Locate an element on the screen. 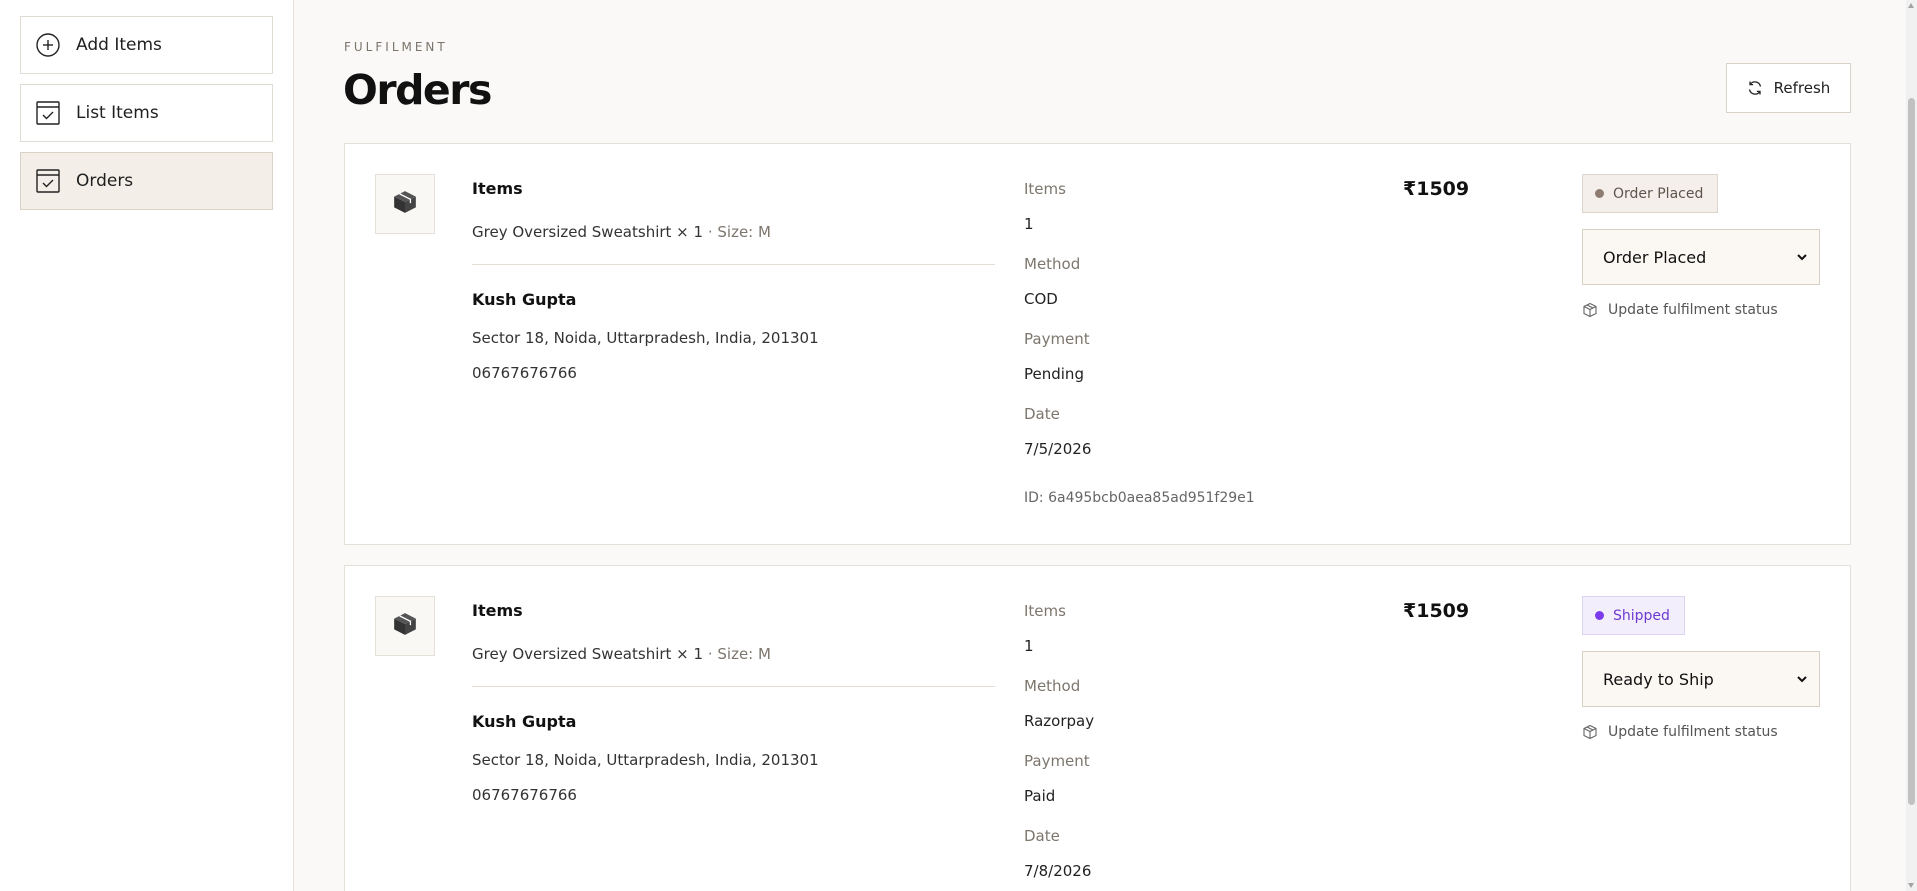  sidebar-item-orders: Orders is located at coordinates (146, 181).